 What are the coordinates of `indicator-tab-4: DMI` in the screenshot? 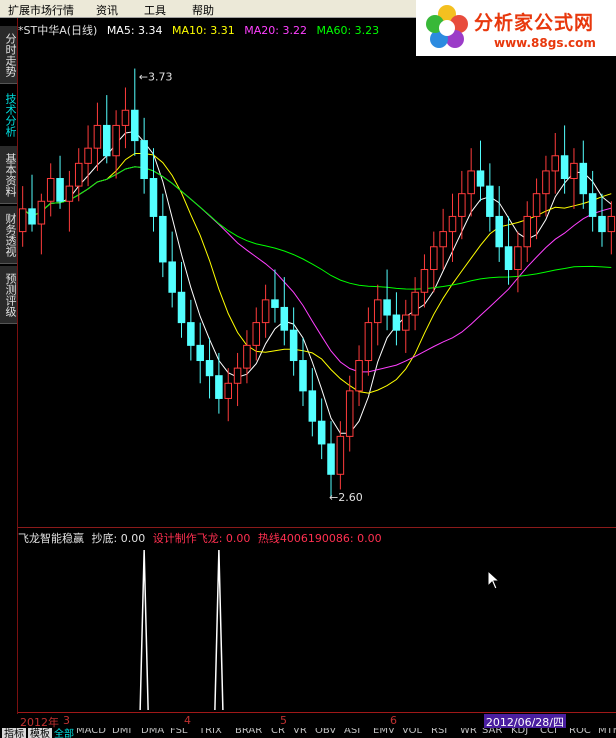 It's located at (121, 732).